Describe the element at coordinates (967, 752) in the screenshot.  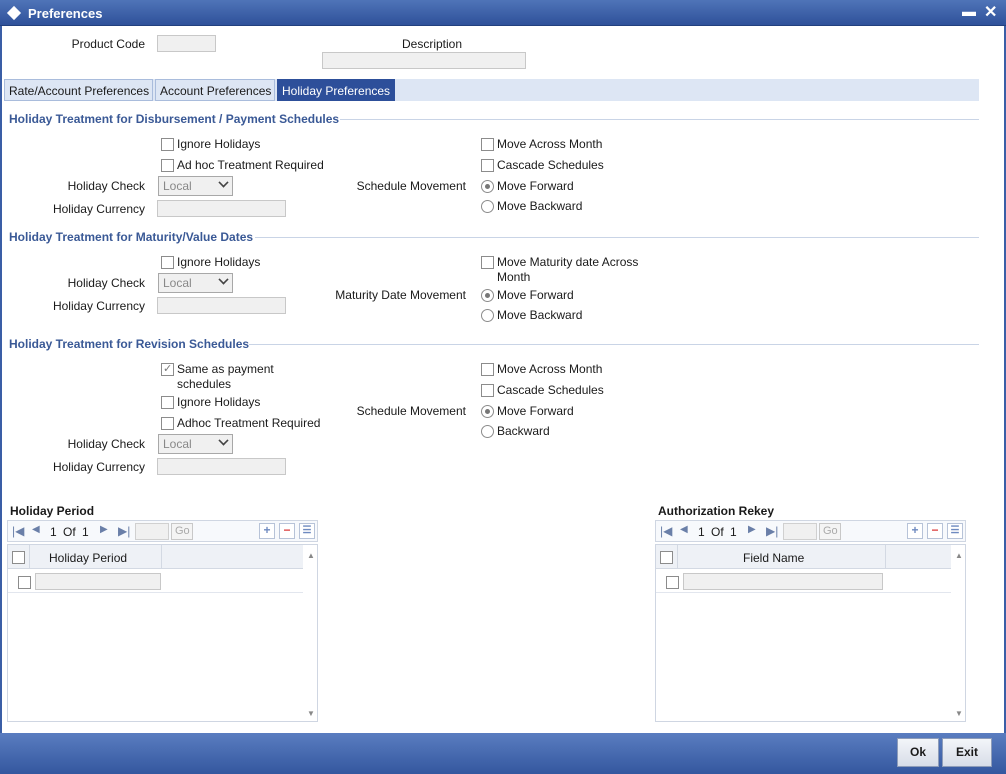
I see `exit-button: Exit` at that location.